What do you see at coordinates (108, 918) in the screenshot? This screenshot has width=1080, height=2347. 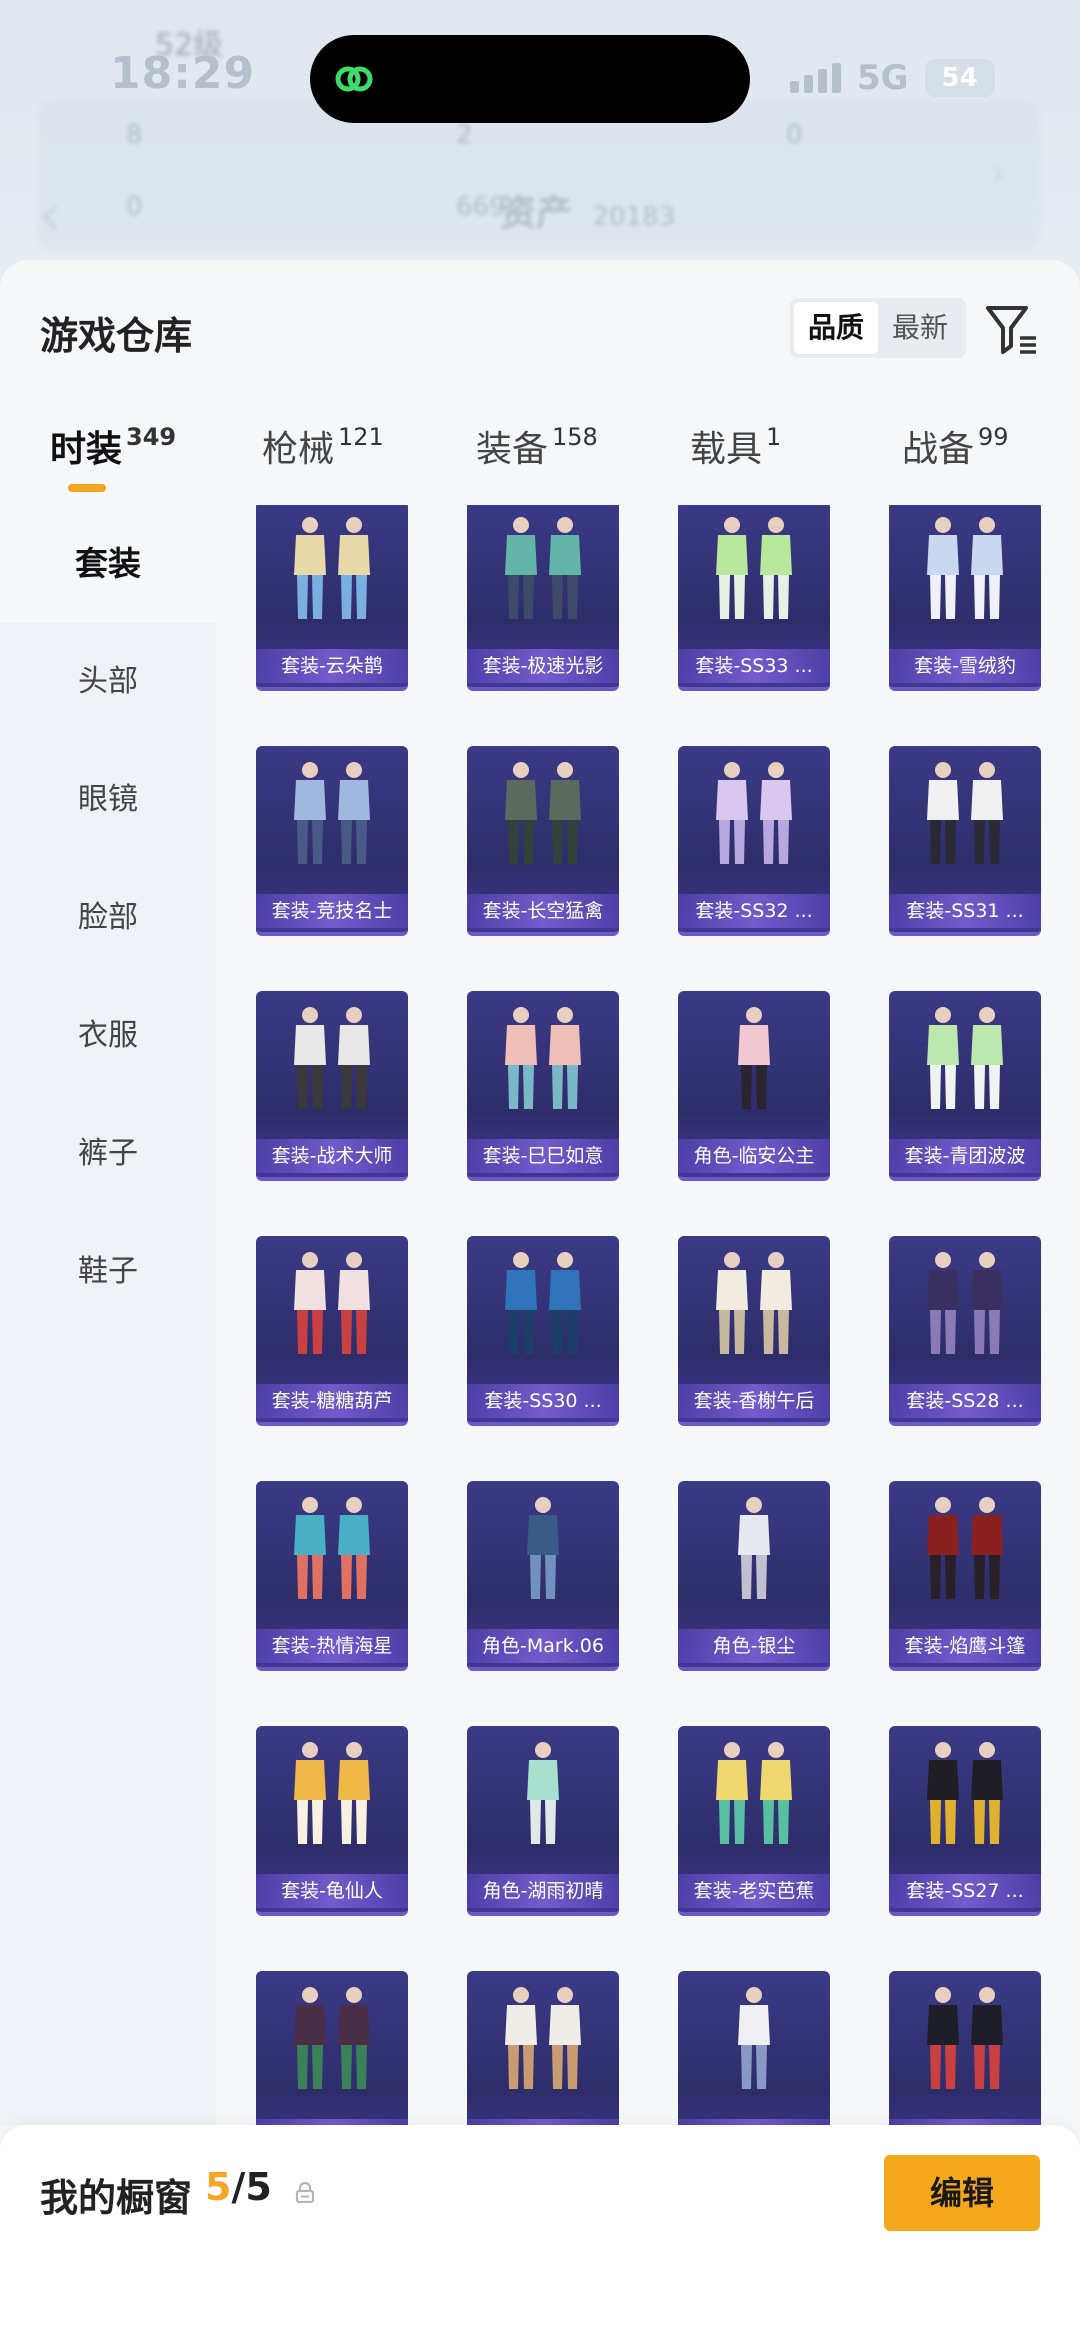 I see `sidebar-item: 脸部` at bounding box center [108, 918].